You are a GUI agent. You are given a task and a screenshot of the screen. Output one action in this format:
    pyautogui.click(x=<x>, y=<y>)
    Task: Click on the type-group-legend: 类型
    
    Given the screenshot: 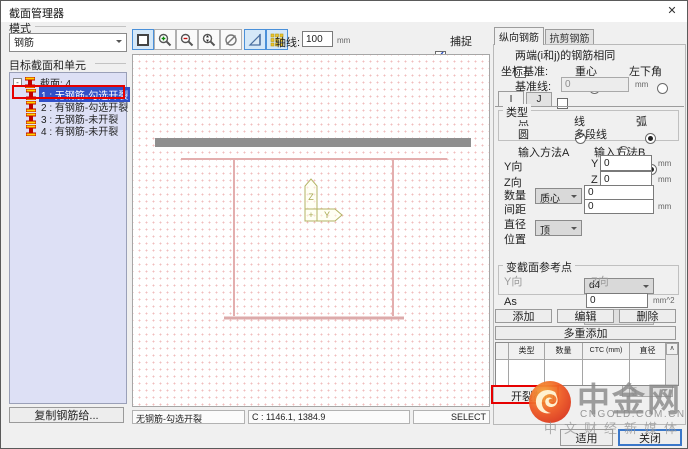 What is the action you would take?
    pyautogui.click(x=517, y=112)
    